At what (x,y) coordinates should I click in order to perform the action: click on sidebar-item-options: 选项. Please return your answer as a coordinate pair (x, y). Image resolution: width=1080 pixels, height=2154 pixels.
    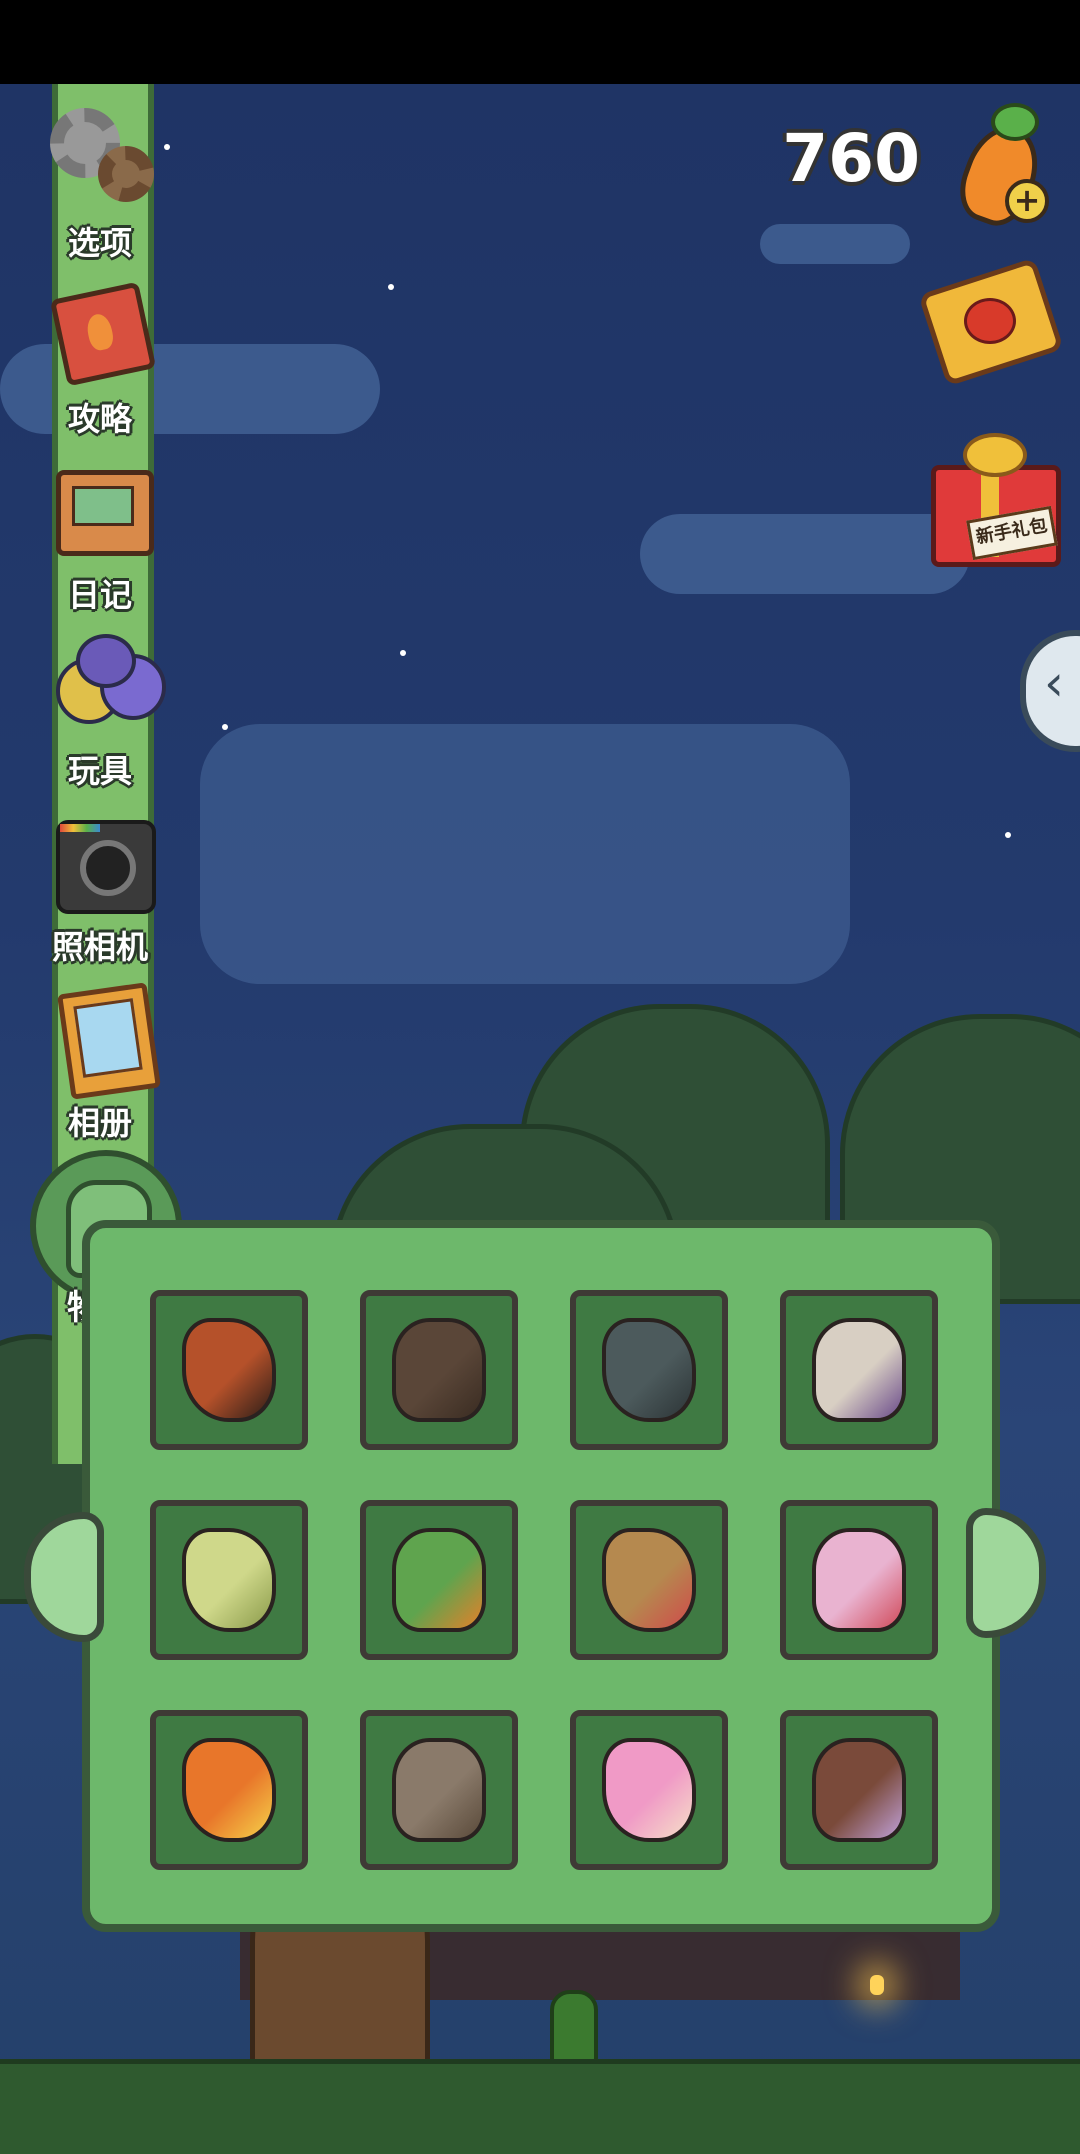
    Looking at the image, I should click on (100, 193).